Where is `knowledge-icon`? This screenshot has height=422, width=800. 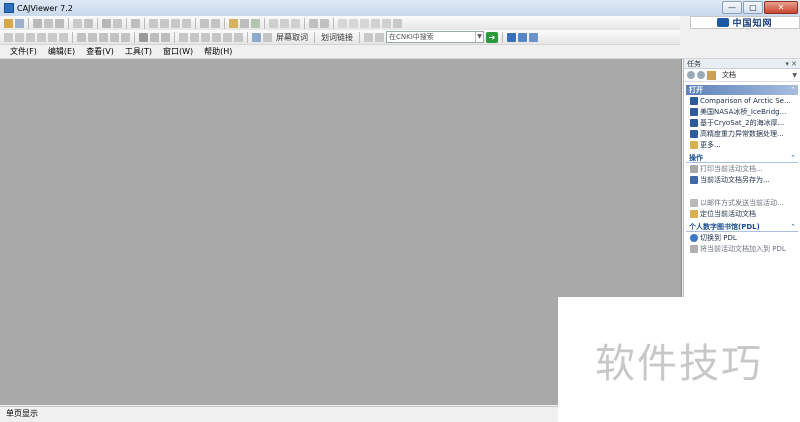 knowledge-icon is located at coordinates (165, 37).